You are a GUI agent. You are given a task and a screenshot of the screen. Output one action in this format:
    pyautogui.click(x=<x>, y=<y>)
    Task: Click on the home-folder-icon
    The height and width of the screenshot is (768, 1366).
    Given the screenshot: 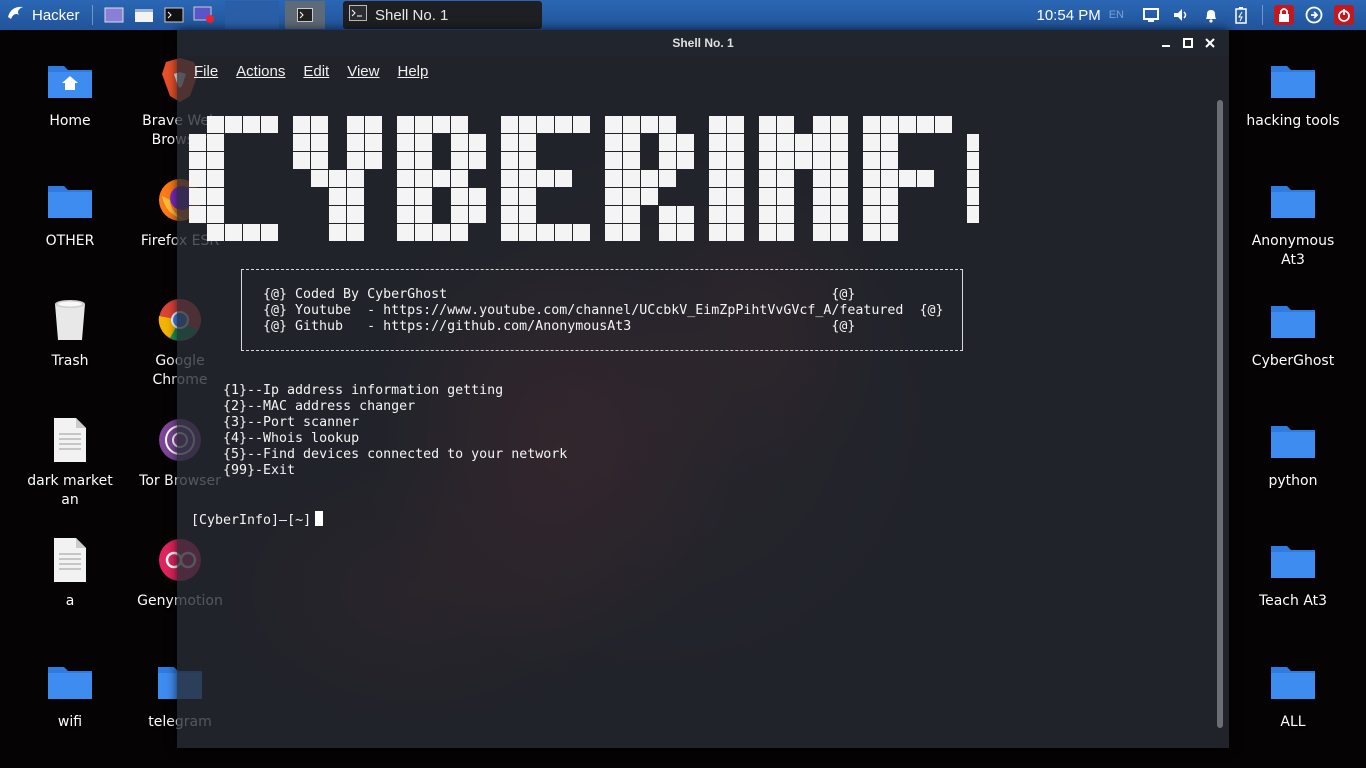 What is the action you would take?
    pyautogui.click(x=70, y=82)
    